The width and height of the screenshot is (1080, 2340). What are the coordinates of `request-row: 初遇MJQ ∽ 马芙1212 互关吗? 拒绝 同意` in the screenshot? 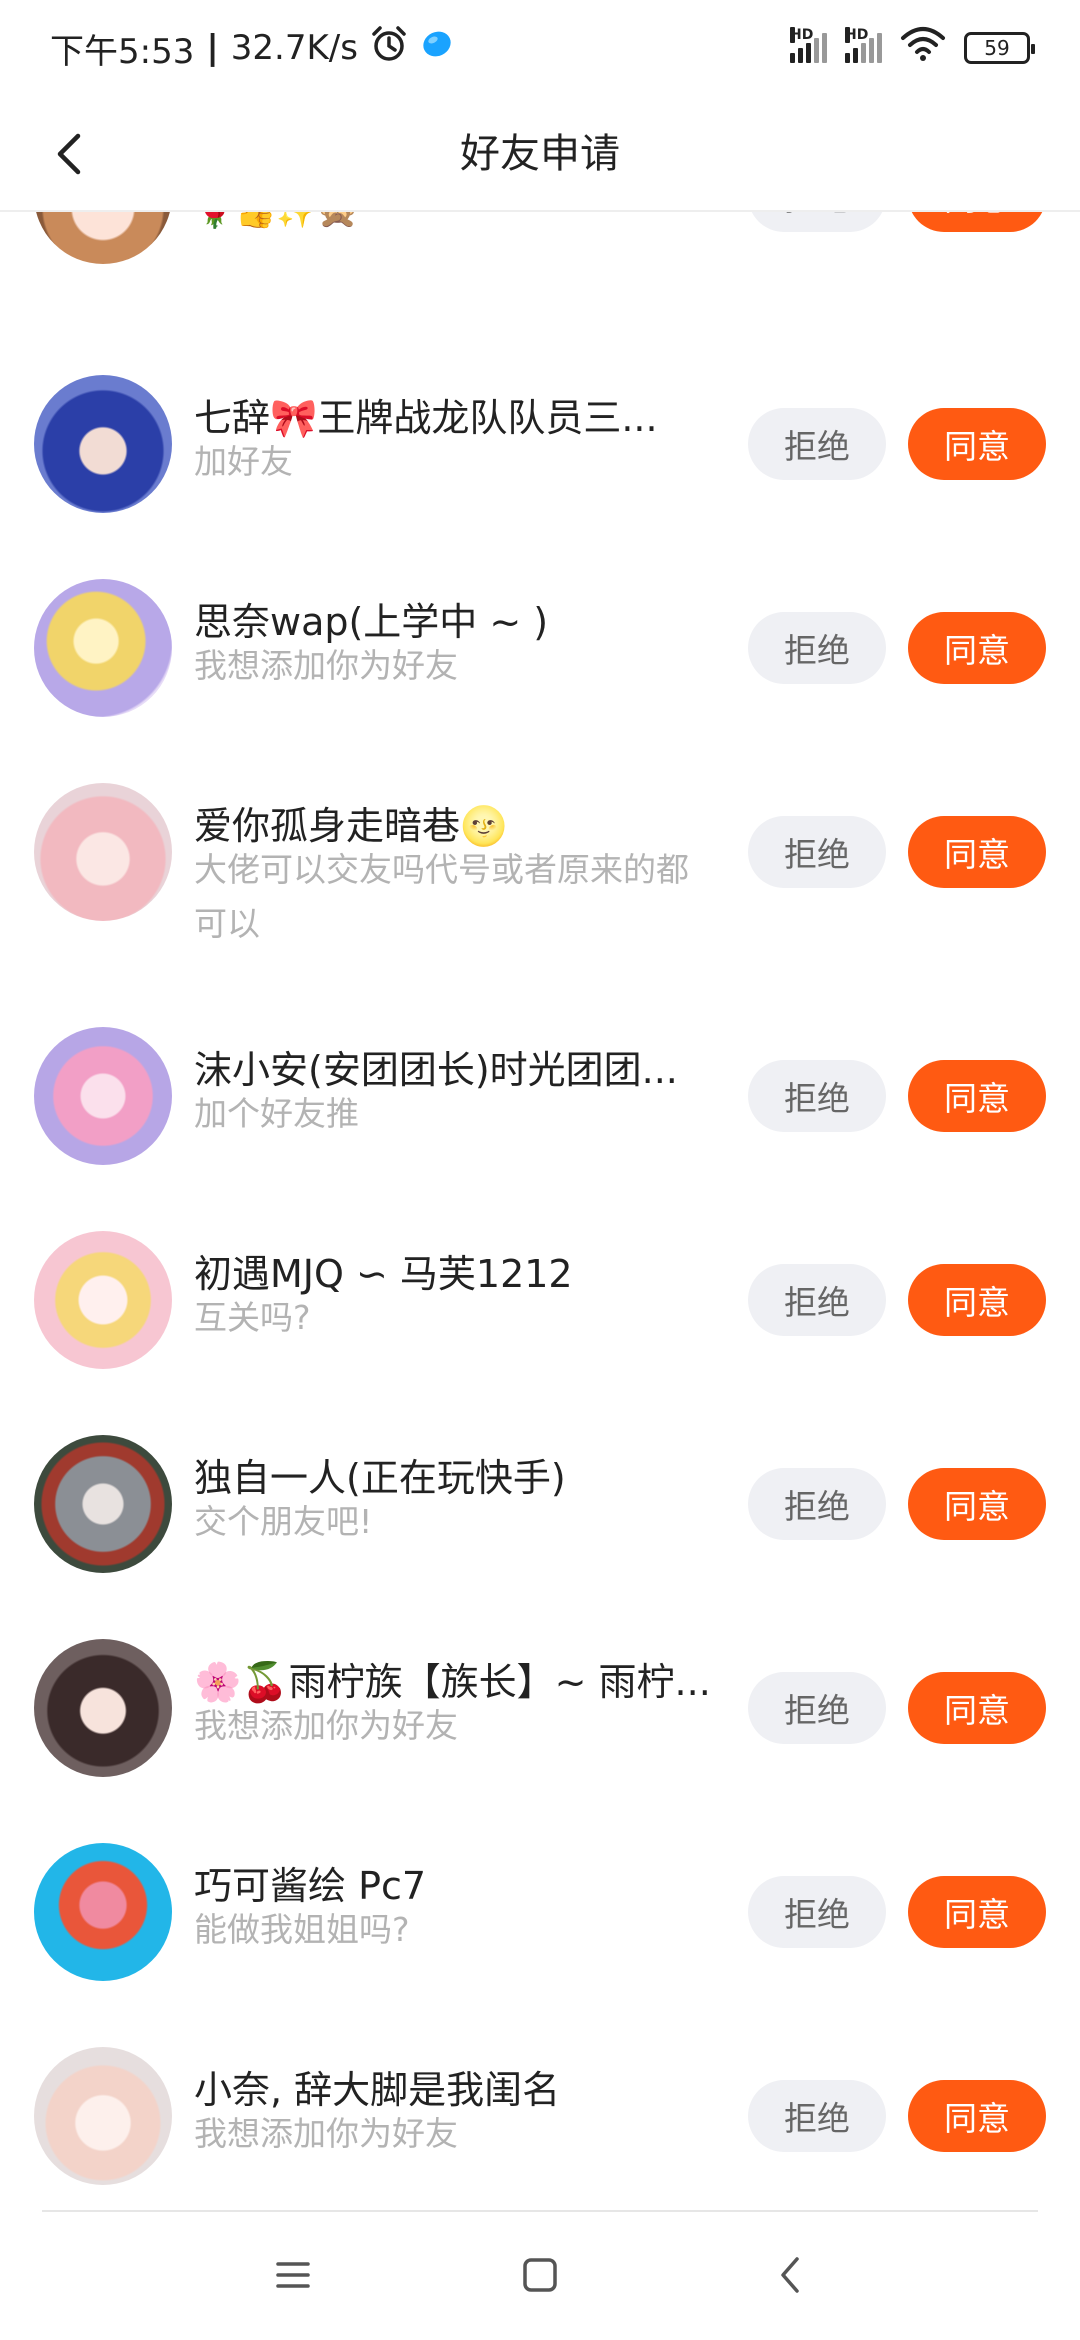 It's located at (540, 1311).